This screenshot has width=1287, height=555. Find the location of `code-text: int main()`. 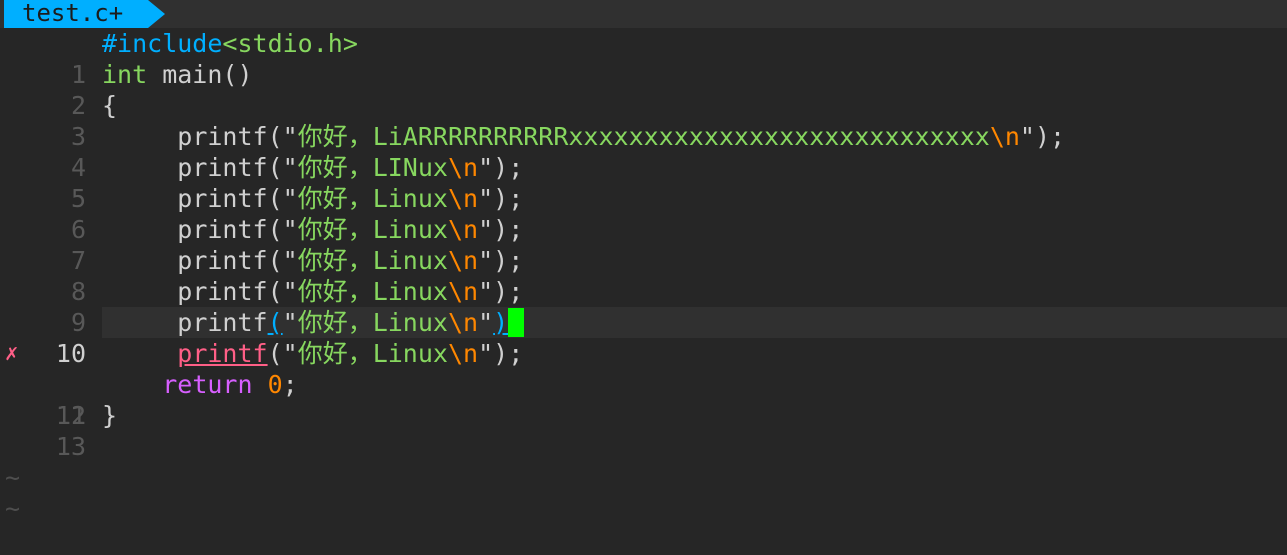

code-text: int main() is located at coordinates (694, 74).